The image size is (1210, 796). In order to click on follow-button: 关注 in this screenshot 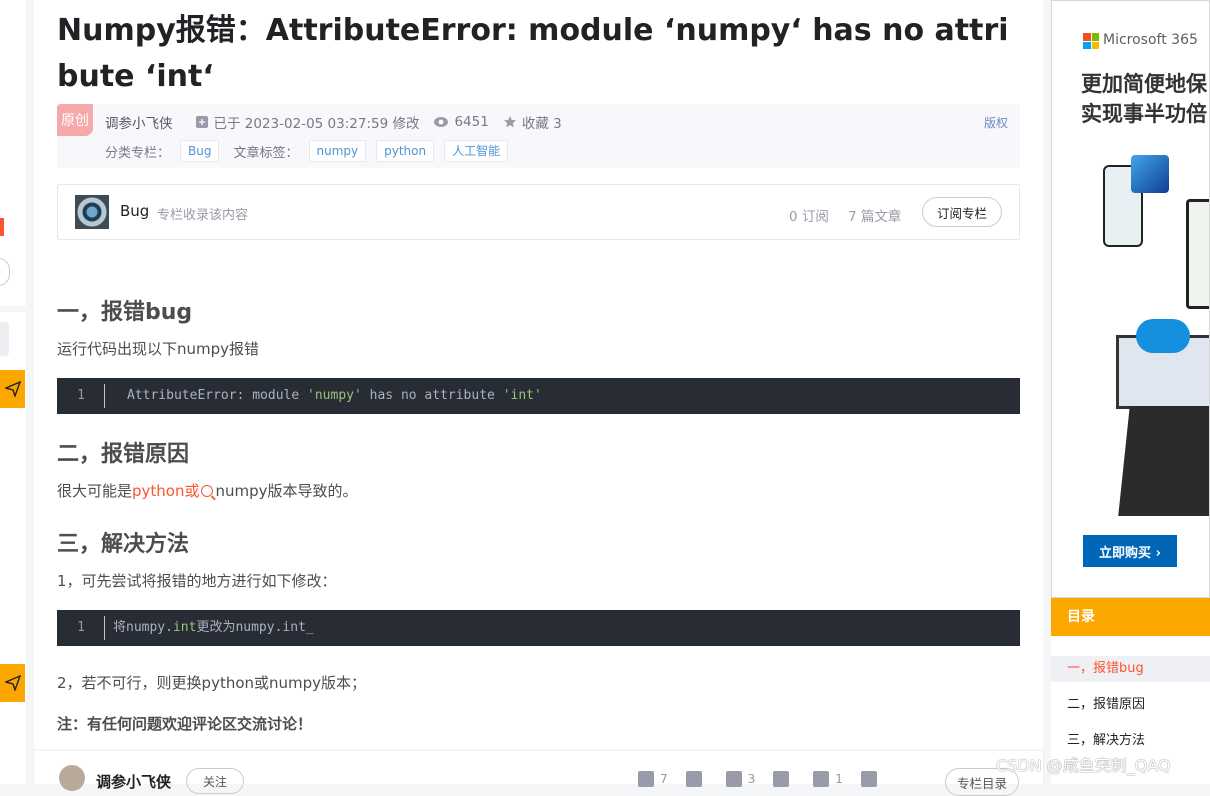, I will do `click(215, 781)`.